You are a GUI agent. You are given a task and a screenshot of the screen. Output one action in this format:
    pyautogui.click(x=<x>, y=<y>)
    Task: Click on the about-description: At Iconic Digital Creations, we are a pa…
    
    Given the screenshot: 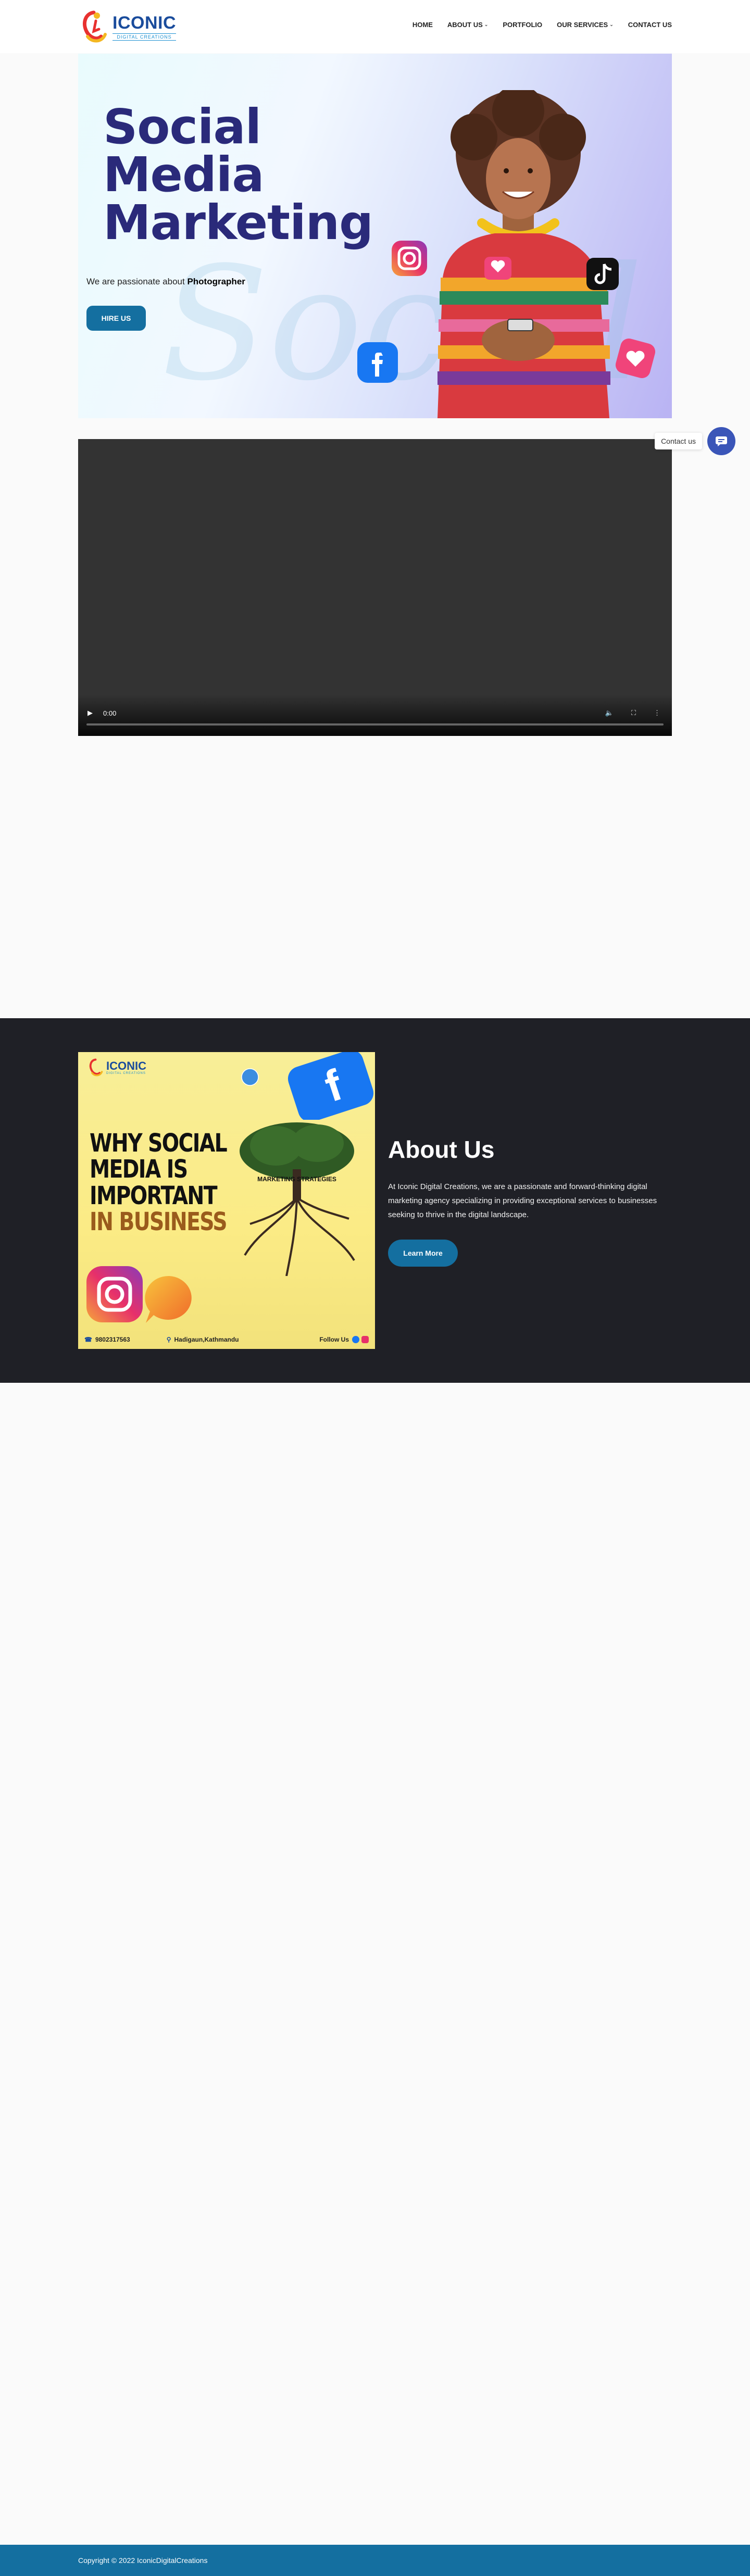 What is the action you would take?
    pyautogui.click(x=522, y=1200)
    